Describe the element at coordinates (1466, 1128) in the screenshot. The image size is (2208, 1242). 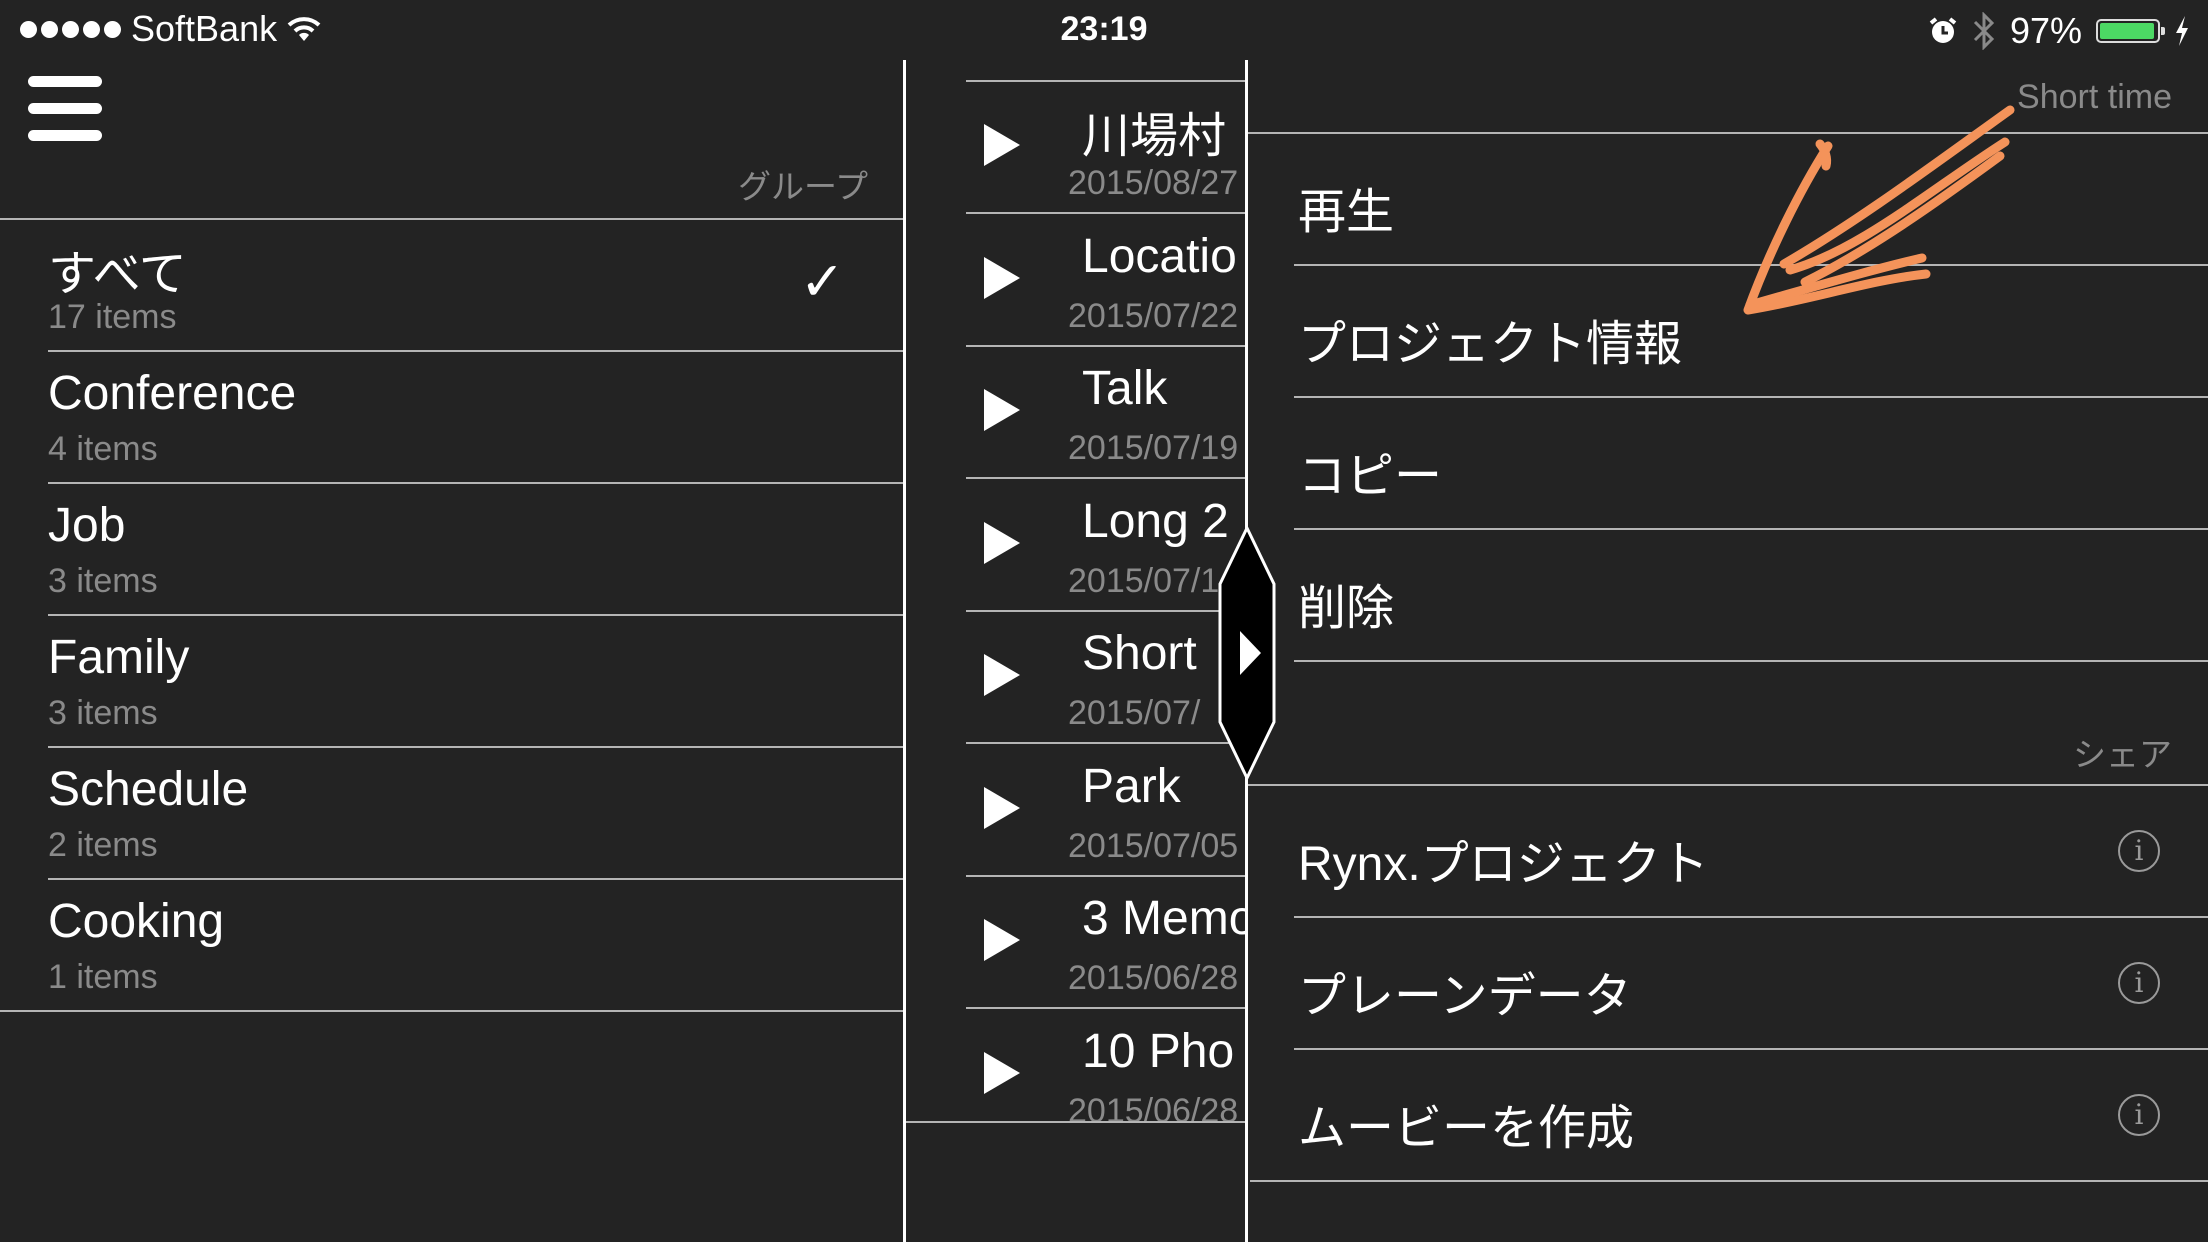
I see `share-label: ムービーを作成` at that location.